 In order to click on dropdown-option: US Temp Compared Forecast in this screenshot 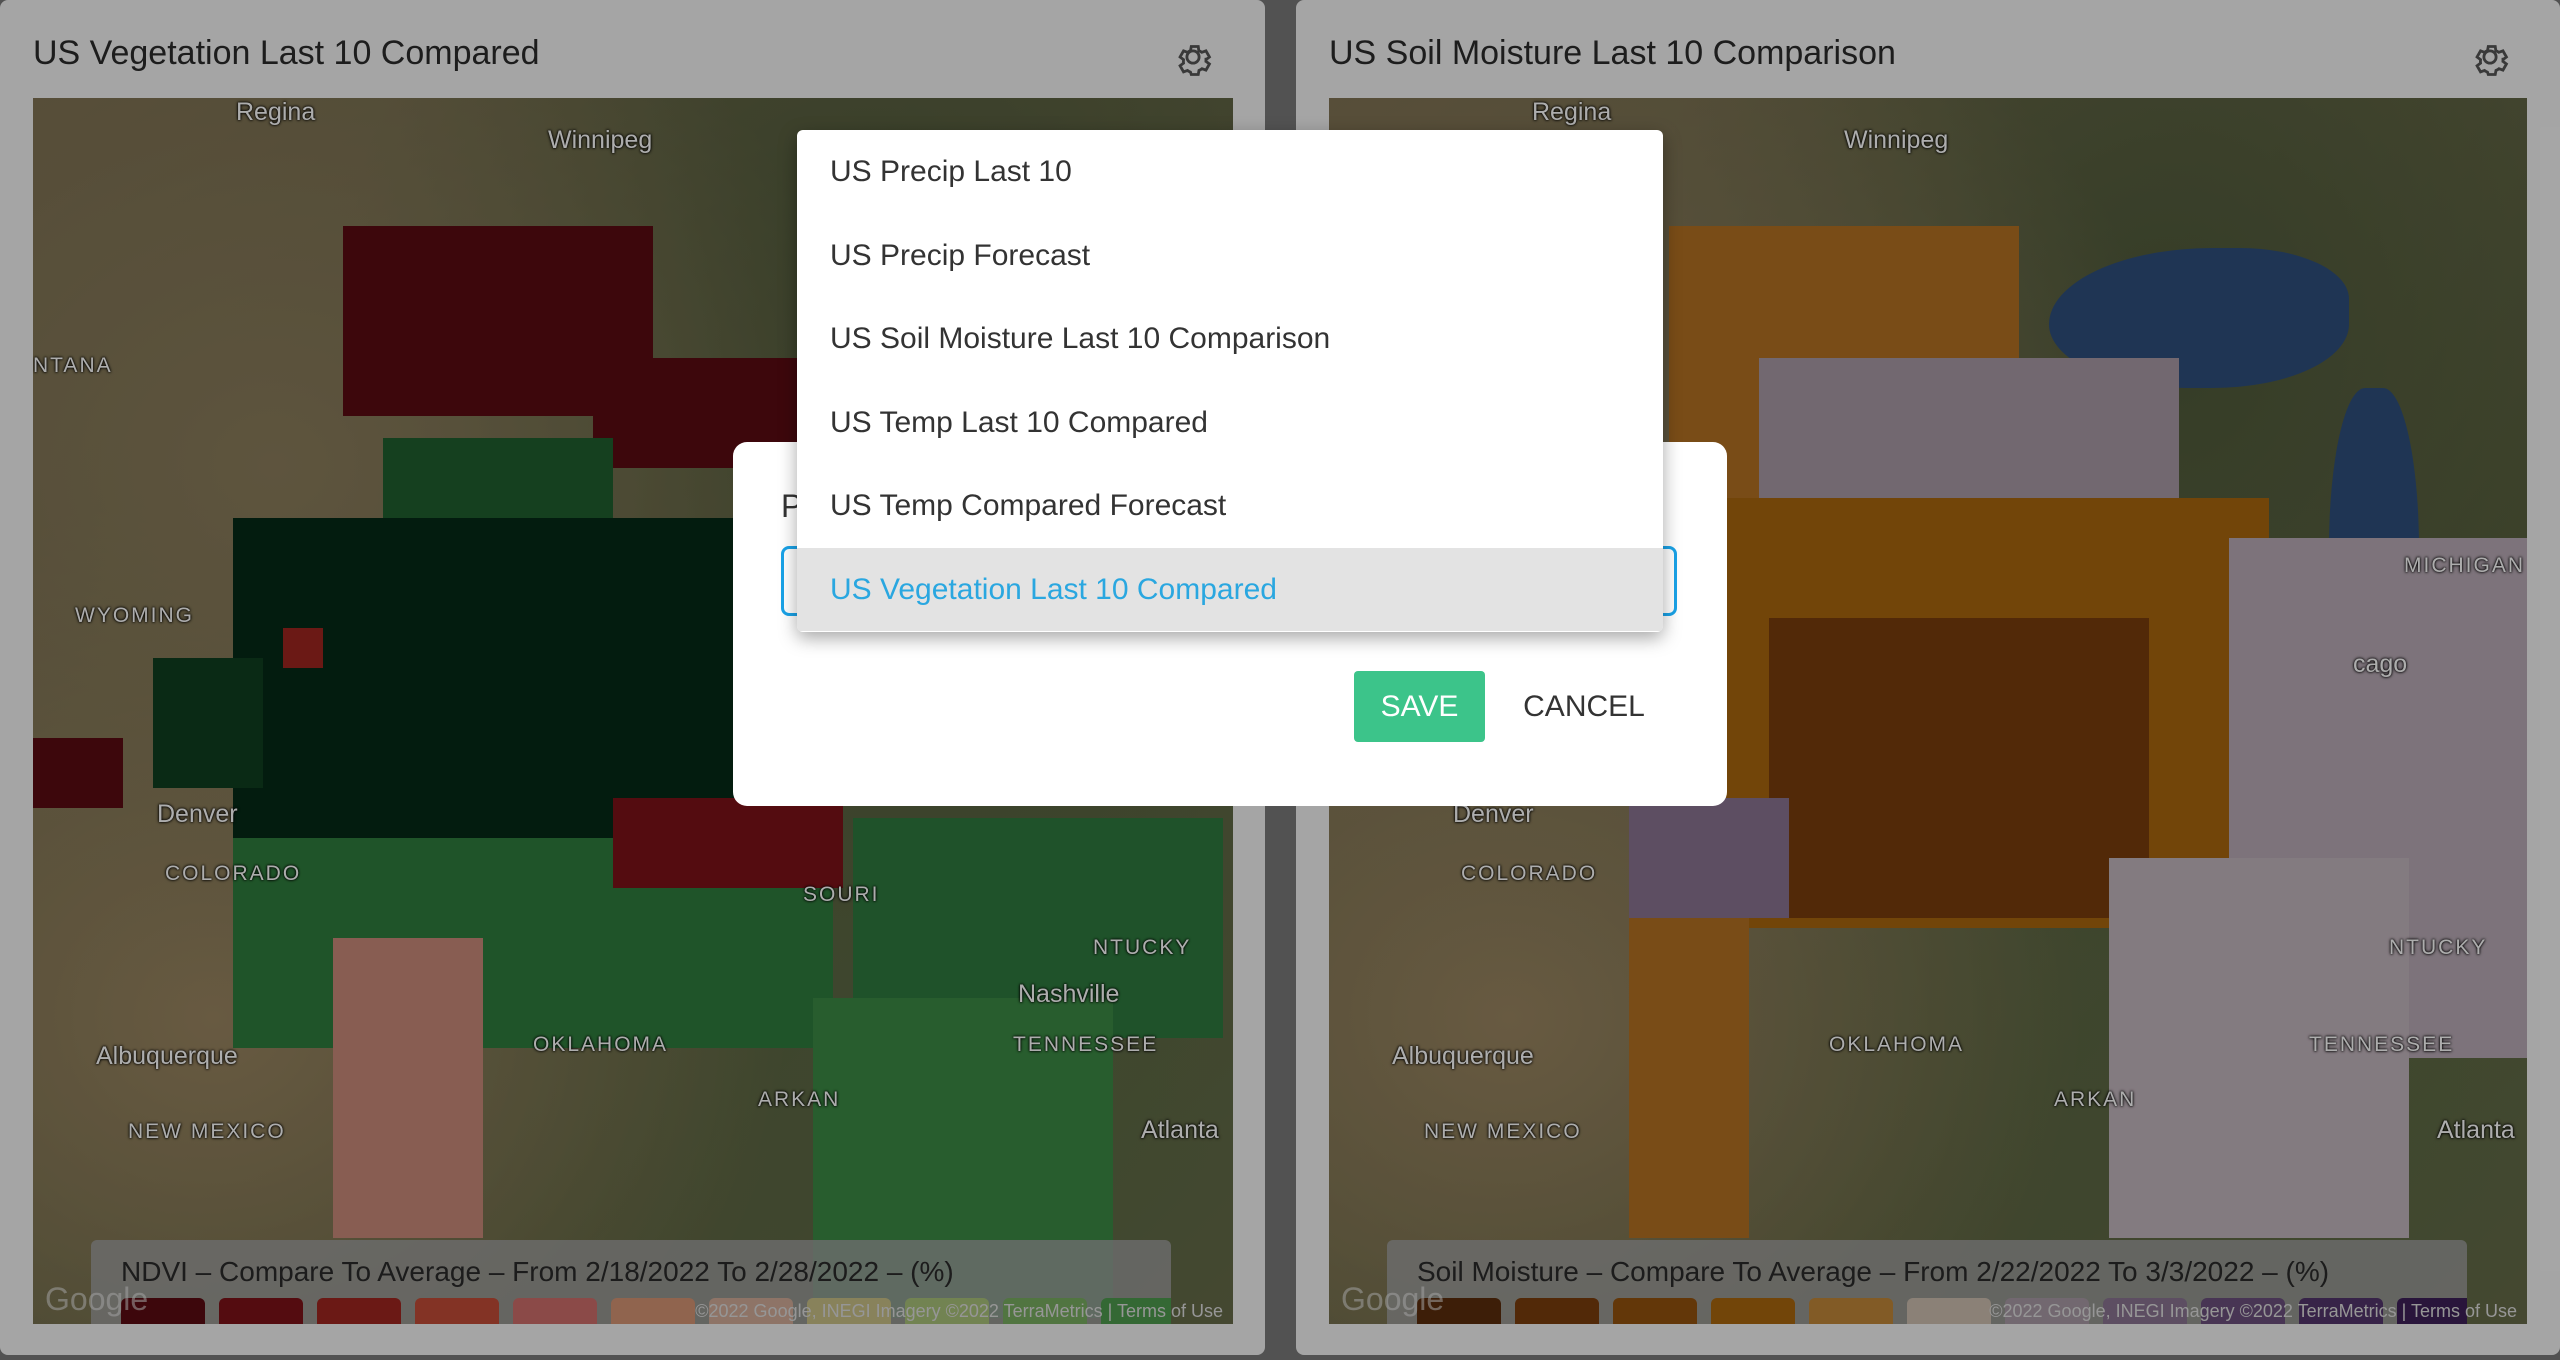, I will do `click(1230, 506)`.